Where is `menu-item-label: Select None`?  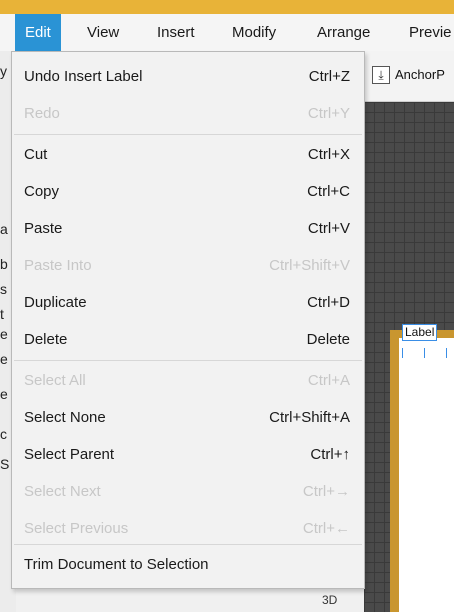
menu-item-label: Select None is located at coordinates (65, 417).